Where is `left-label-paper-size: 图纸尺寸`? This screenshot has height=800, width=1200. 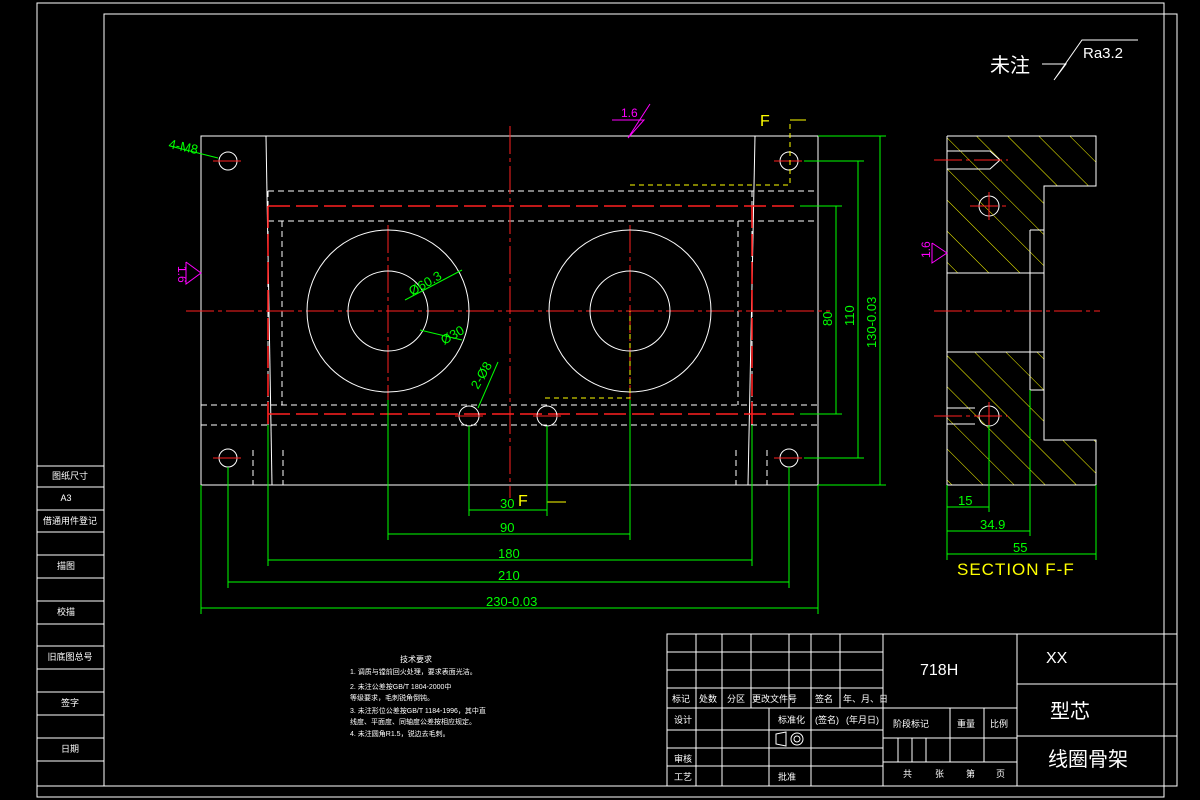 left-label-paper-size: 图纸尺寸 is located at coordinates (70, 475).